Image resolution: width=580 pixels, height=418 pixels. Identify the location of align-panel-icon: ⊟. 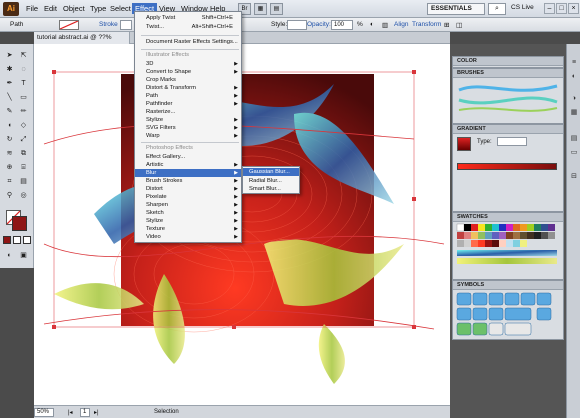
(574, 177).